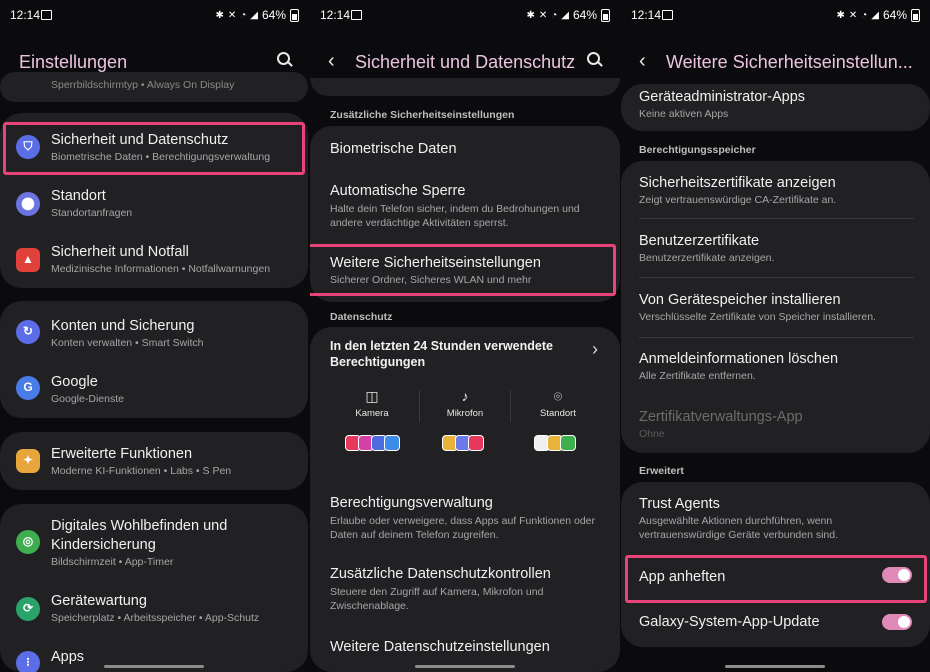  I want to click on item-title-line2: Berechtigungen, so click(378, 362).